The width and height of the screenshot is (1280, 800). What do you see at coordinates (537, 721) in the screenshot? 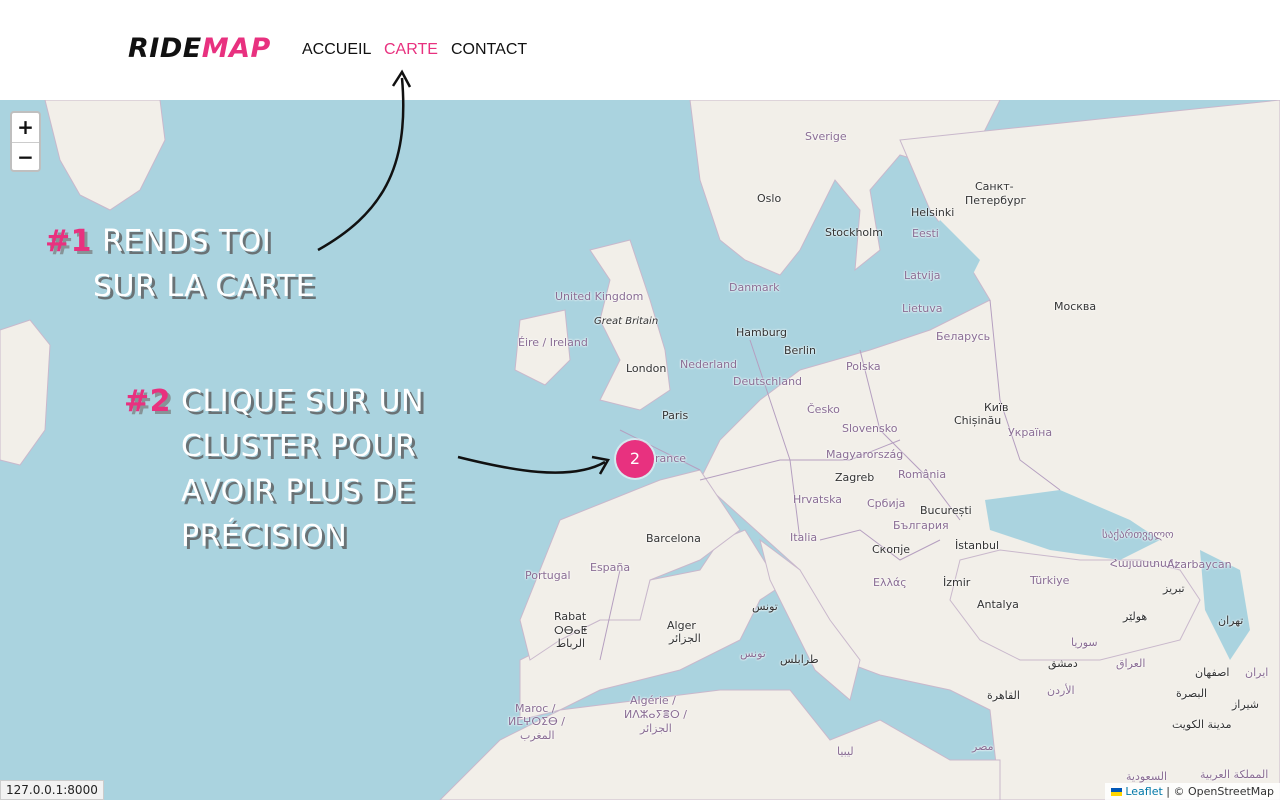
I see `map-label: ⵍⵎⵖⵔⵉⴱ /` at bounding box center [537, 721].